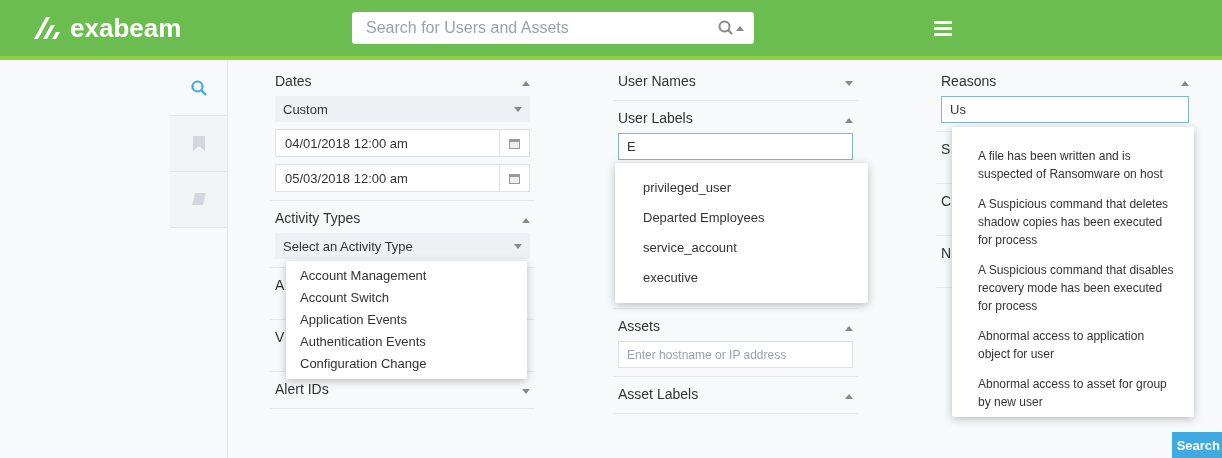 Image resolution: width=1222 pixels, height=458 pixels. Describe the element at coordinates (639, 326) in the screenshot. I see `section-title: Assets` at that location.